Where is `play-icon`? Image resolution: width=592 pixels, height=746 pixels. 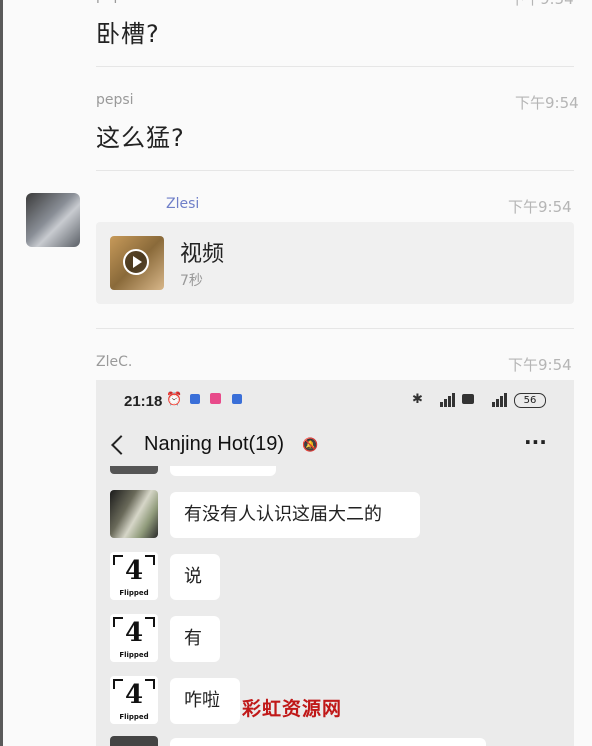 play-icon is located at coordinates (136, 262).